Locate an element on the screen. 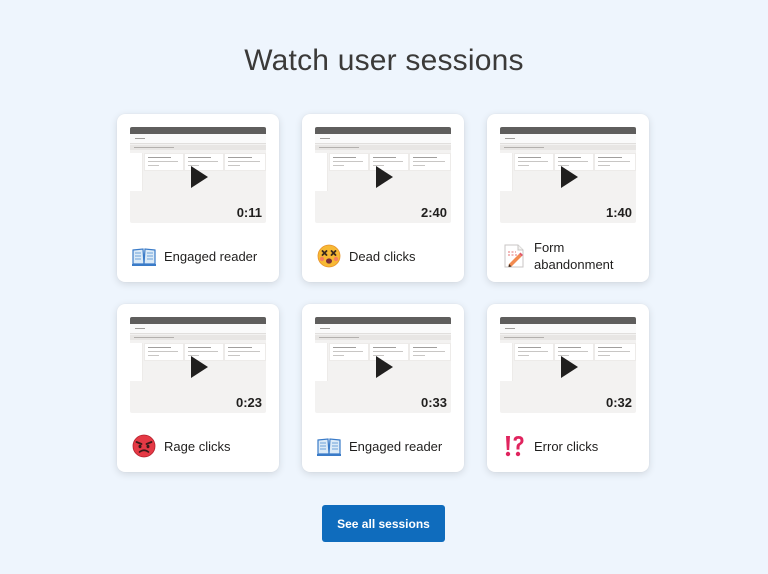 The width and height of the screenshot is (768, 574). session-duration: 2:40 is located at coordinates (433, 212).